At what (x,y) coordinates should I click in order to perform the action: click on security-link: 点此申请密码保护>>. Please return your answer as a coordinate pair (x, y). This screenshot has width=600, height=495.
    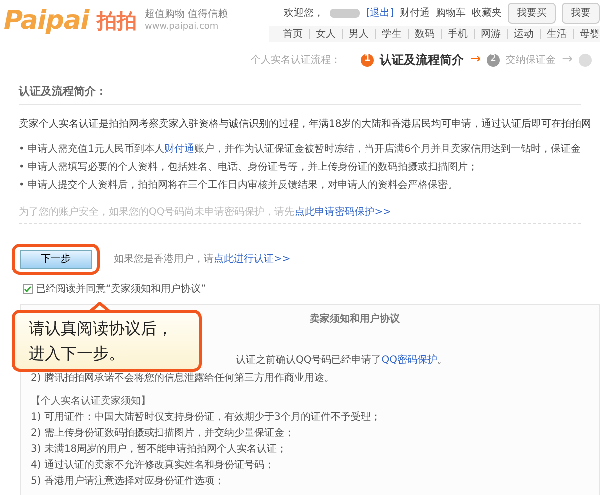
    Looking at the image, I should click on (343, 212).